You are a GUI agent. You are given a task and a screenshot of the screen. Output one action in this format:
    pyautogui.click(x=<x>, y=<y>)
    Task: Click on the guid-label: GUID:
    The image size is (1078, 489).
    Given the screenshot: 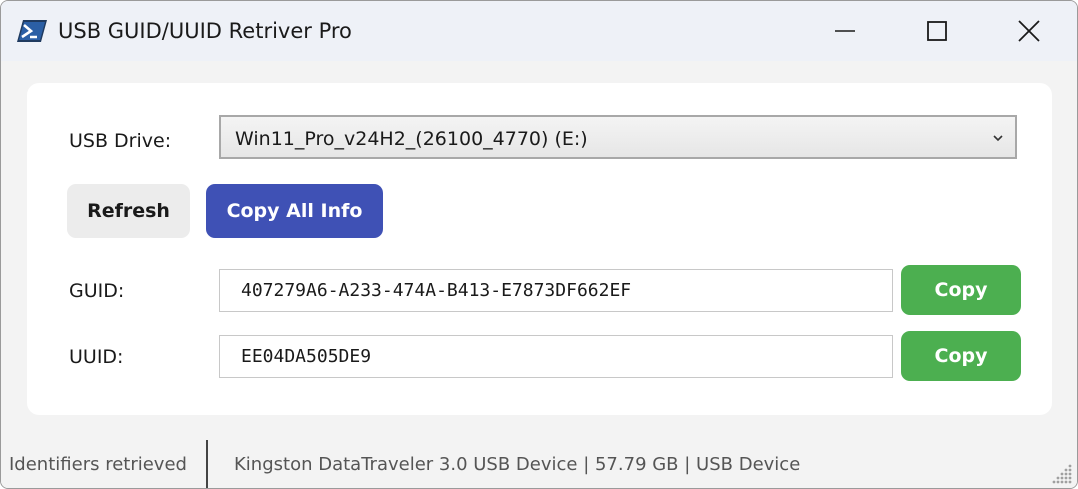 What is the action you would take?
    pyautogui.click(x=97, y=291)
    